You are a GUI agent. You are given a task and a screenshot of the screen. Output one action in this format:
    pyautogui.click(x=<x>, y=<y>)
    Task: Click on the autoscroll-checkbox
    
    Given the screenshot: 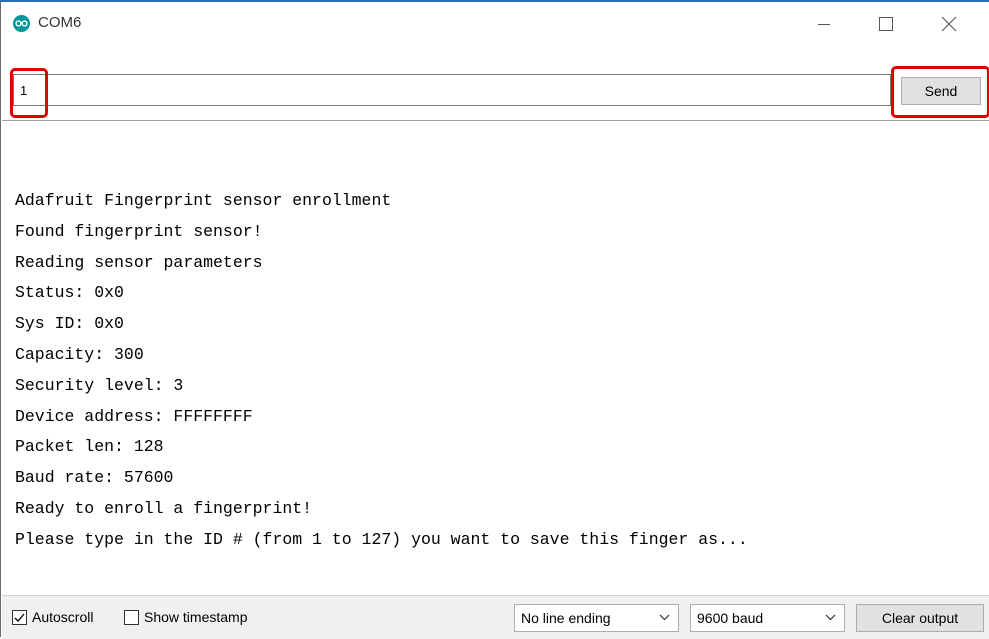 What is the action you would take?
    pyautogui.click(x=19, y=617)
    